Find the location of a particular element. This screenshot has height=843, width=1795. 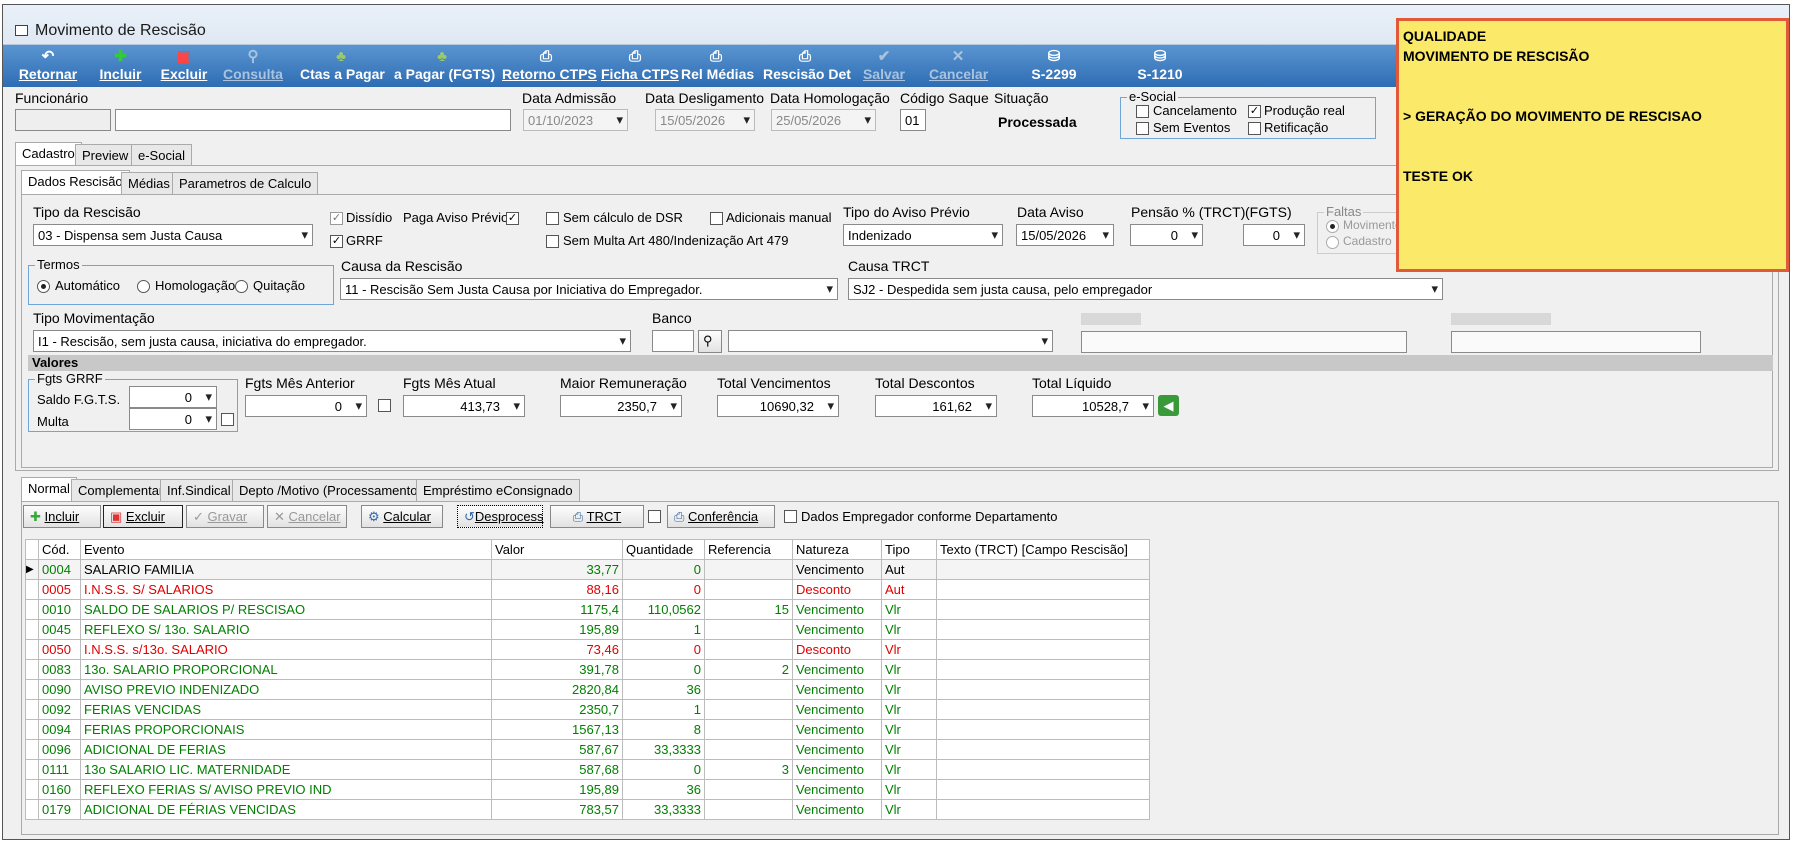

data-desligamento-field: 15/05/2026 is located at coordinates (705, 120).